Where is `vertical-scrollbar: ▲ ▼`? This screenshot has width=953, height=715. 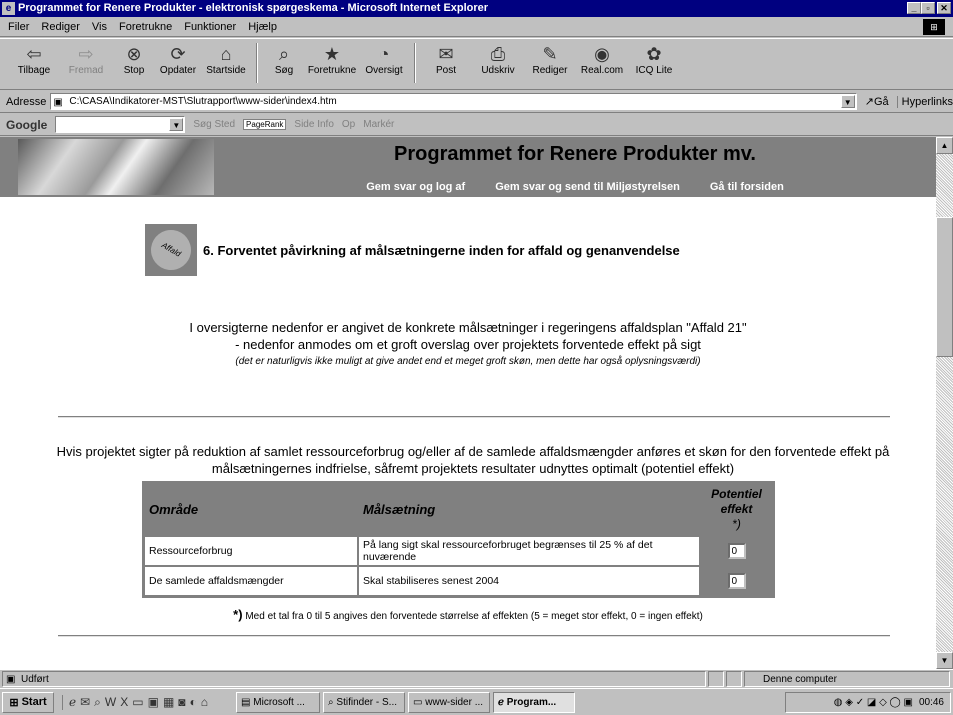 vertical-scrollbar: ▲ ▼ is located at coordinates (944, 403).